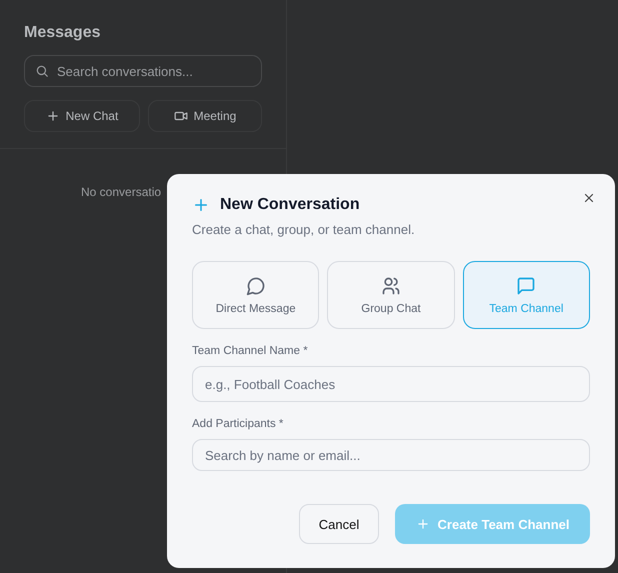 This screenshot has width=618, height=573. Describe the element at coordinates (290, 205) in the screenshot. I see `dialog-title: New Conversation` at that location.